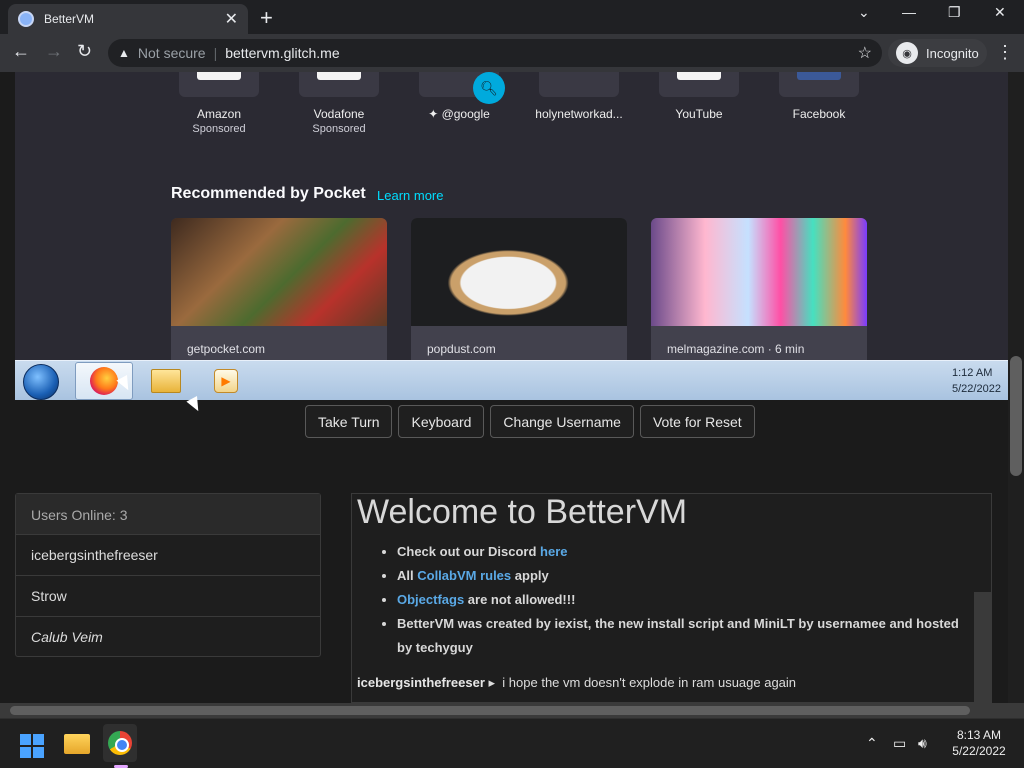 Image resolution: width=1024 pixels, height=768 pixels. I want to click on menu-kebab-icon: ⋮, so click(1005, 52).